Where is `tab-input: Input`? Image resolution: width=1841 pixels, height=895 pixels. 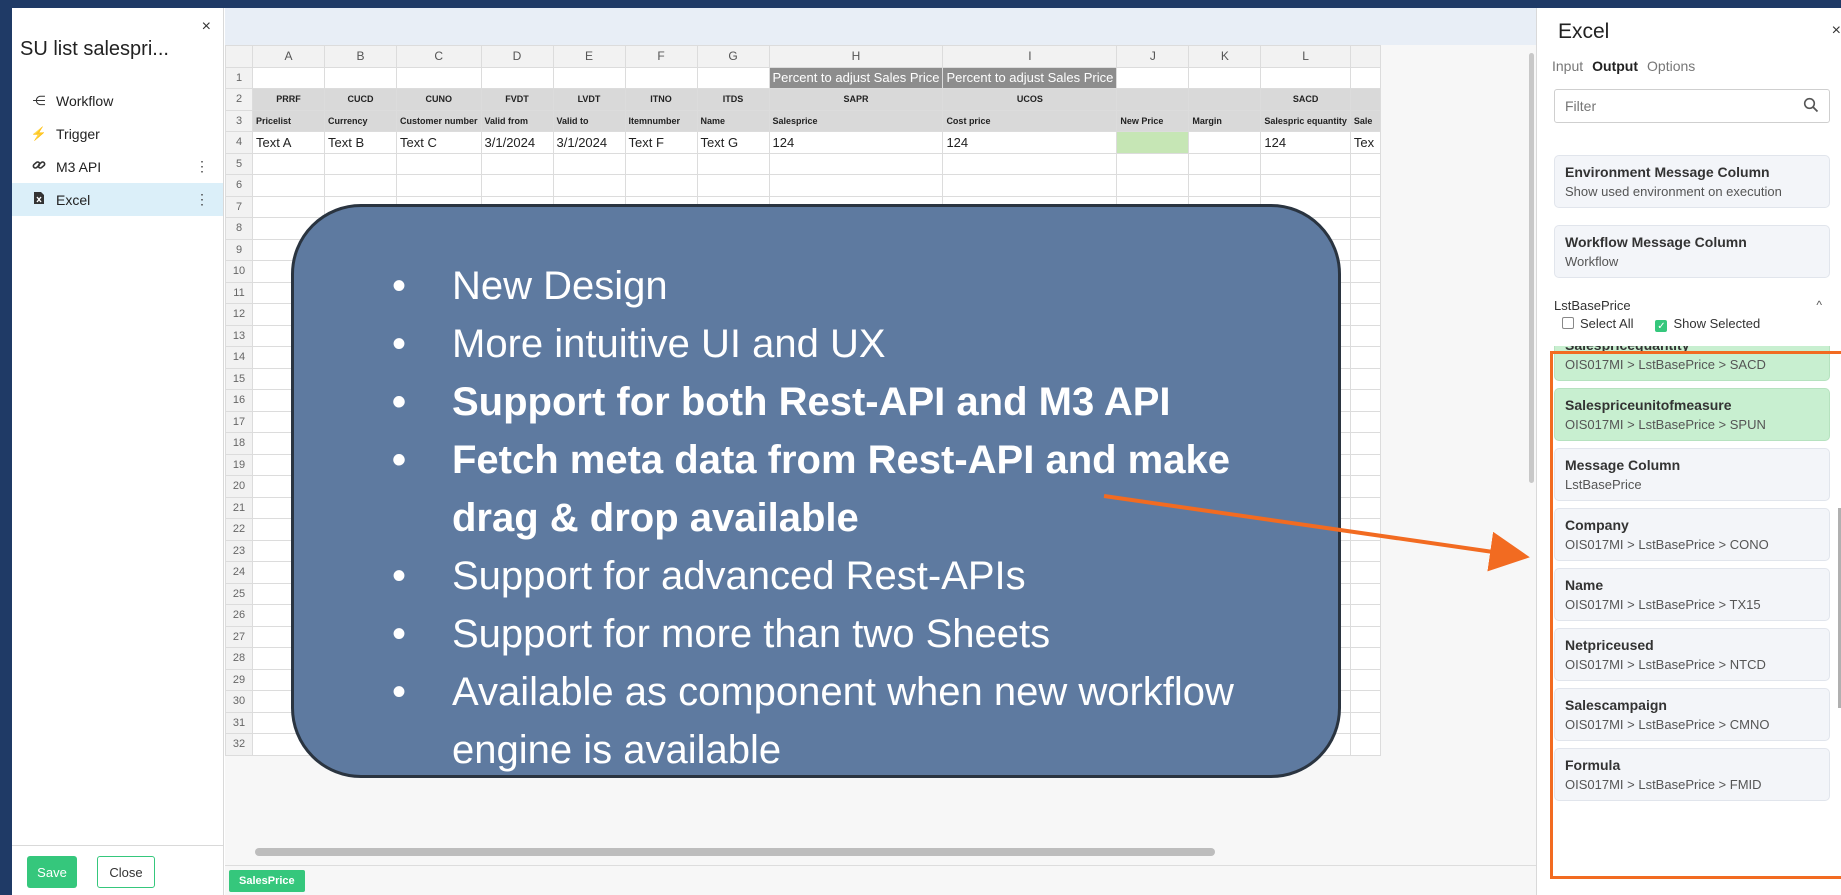
tab-input: Input is located at coordinates (1567, 66).